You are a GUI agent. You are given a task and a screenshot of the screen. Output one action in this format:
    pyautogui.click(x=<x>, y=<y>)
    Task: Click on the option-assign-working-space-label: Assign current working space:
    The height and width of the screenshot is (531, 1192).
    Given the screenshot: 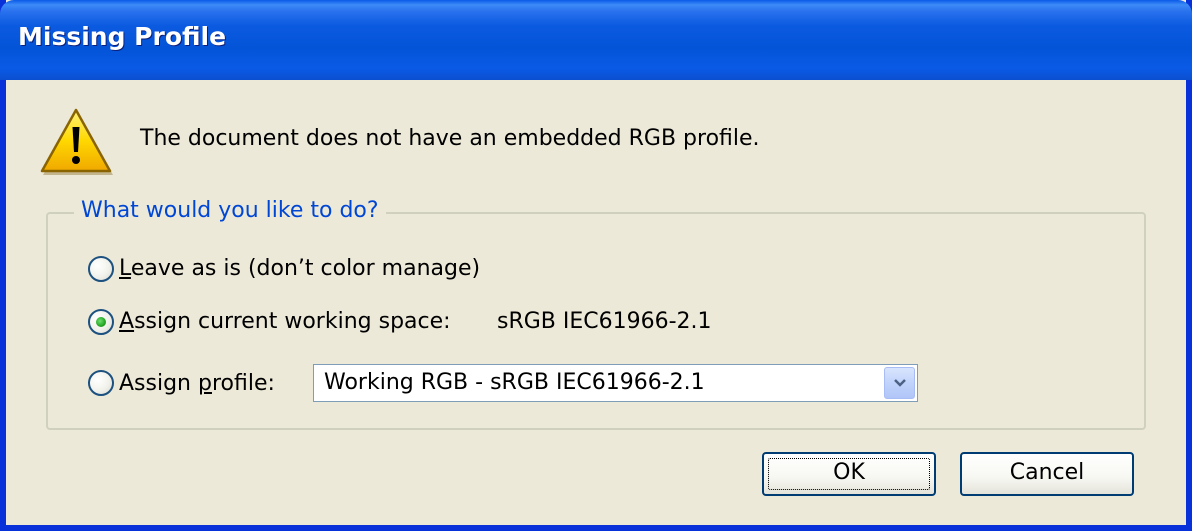 What is the action you would take?
    pyautogui.click(x=285, y=321)
    